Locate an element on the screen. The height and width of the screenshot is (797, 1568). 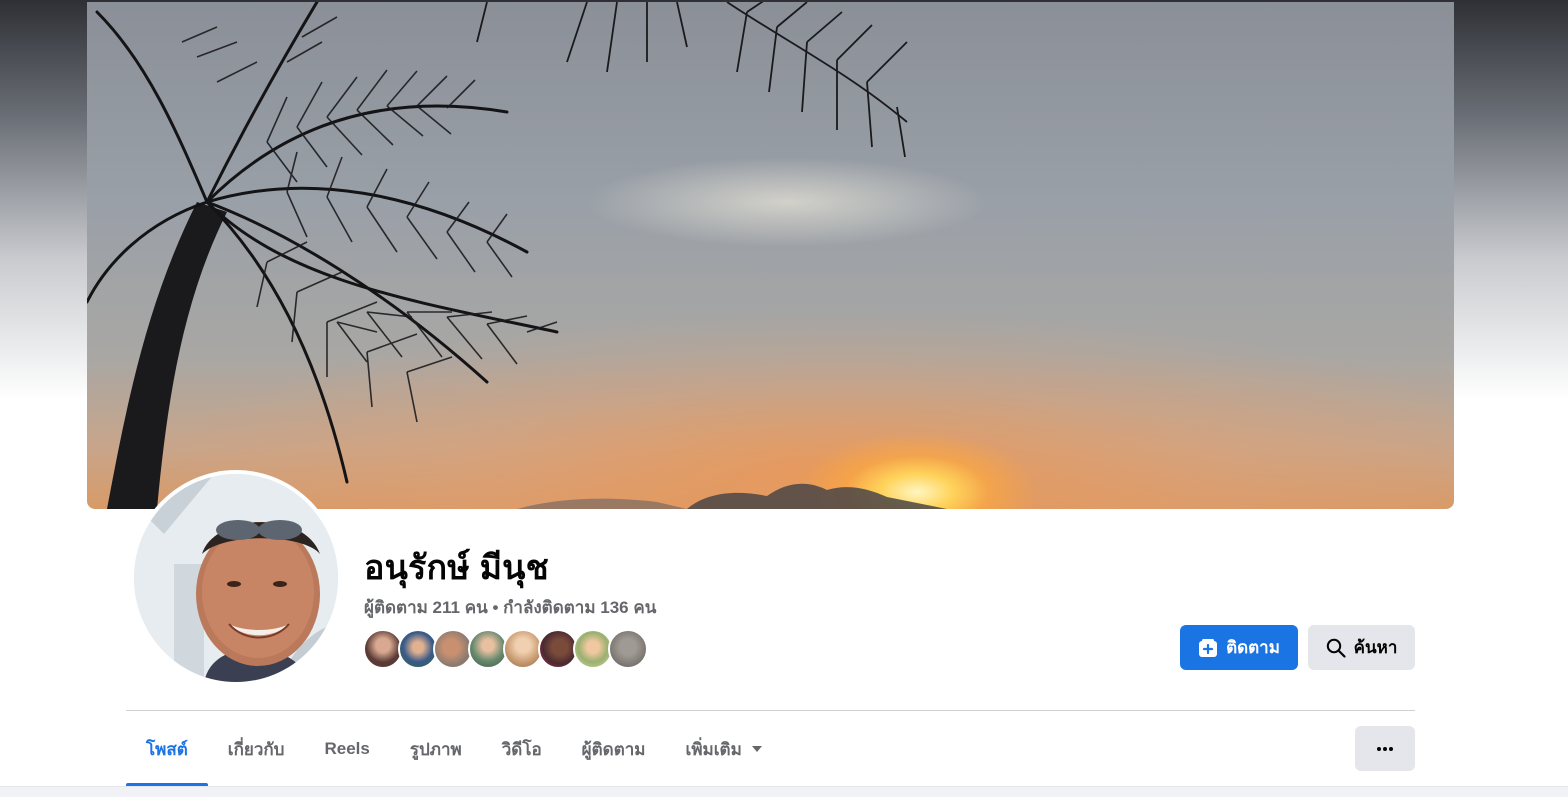
search-button: ค้นหา is located at coordinates (1361, 647).